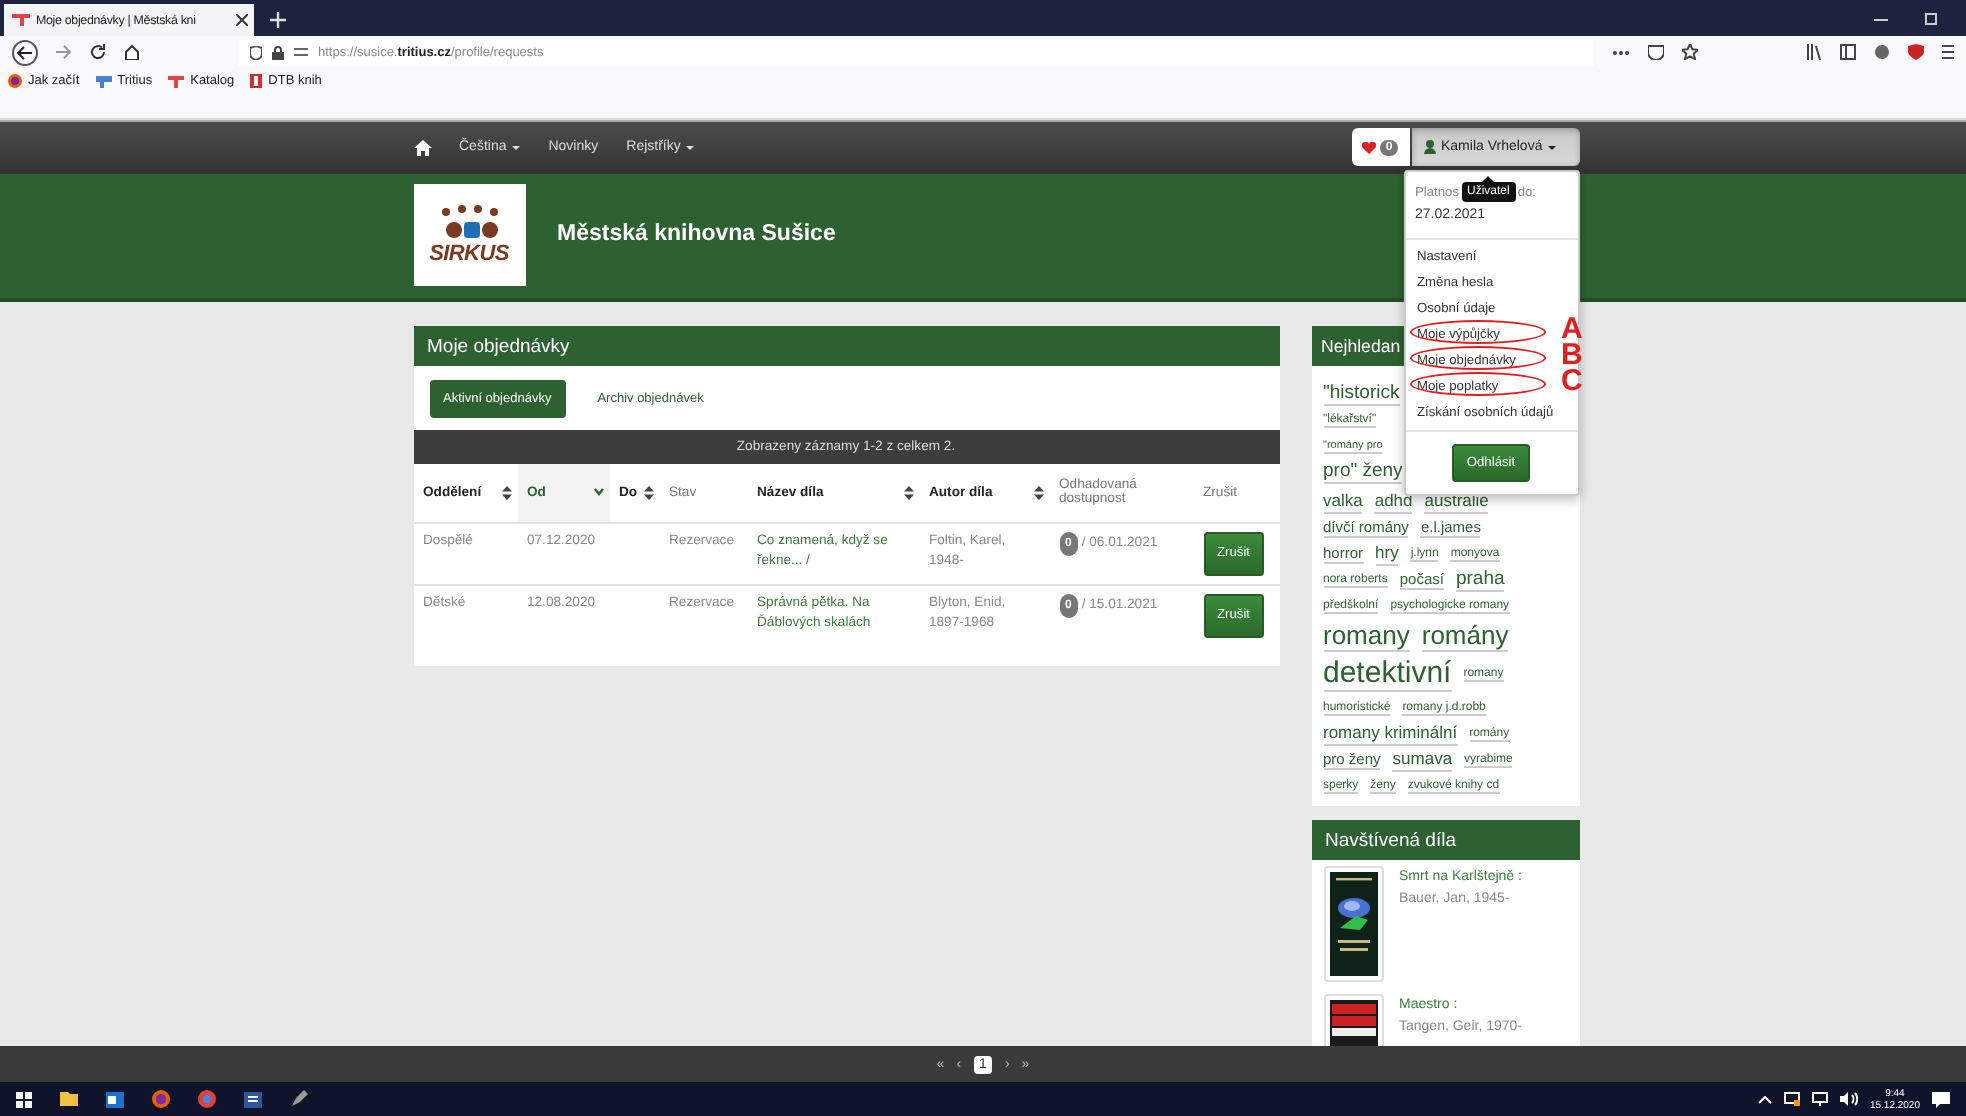  I want to click on network-icon, so click(1819, 1099).